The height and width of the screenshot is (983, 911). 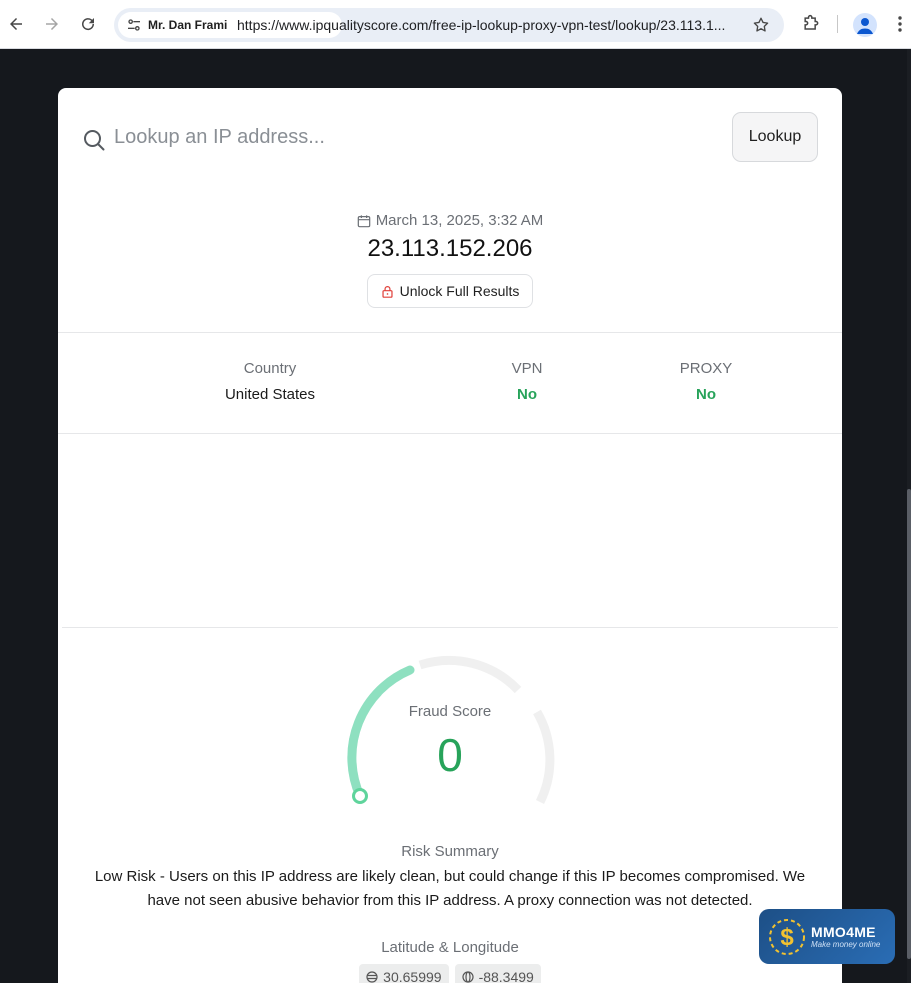 I want to click on latitude-value: 30.65999, so click(x=412, y=976).